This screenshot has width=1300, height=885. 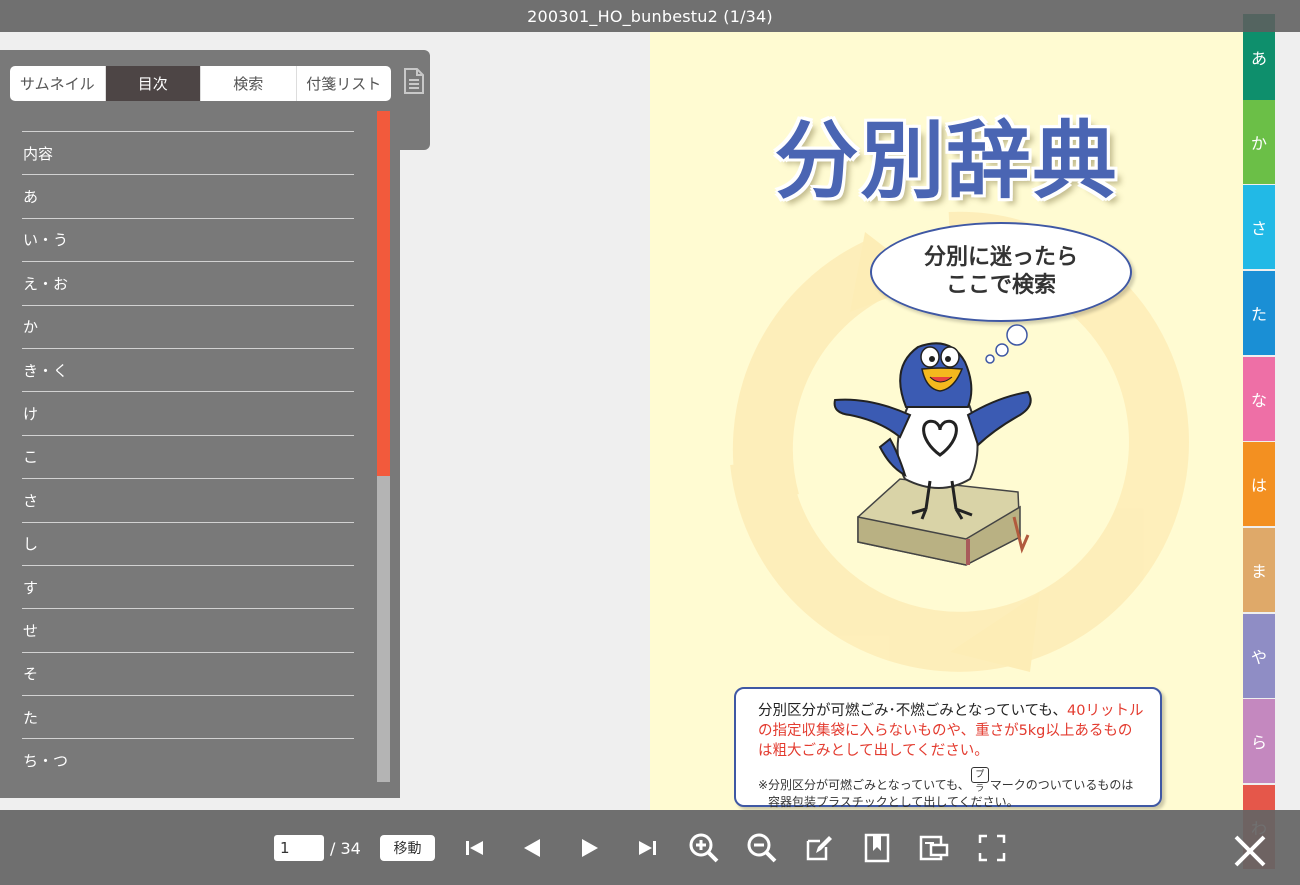 I want to click on notice-red-3: は粗大ごみとして出してください。, so click(x=873, y=751).